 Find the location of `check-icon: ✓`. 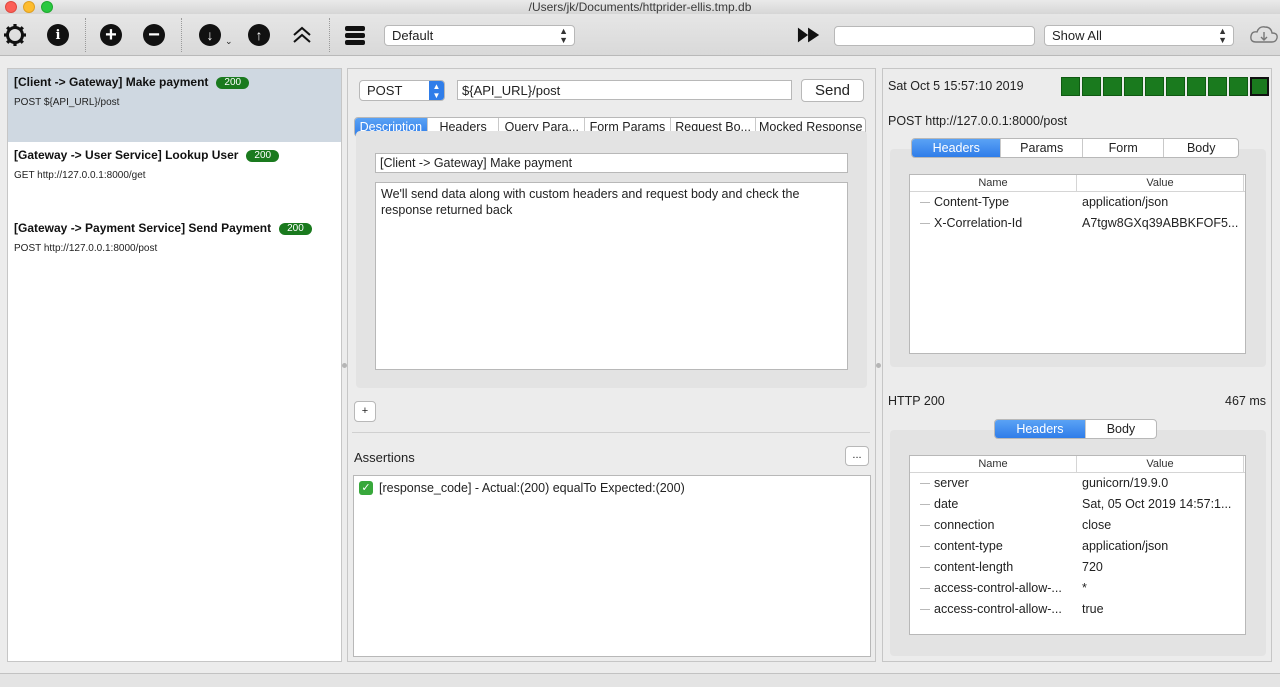

check-icon: ✓ is located at coordinates (366, 488).